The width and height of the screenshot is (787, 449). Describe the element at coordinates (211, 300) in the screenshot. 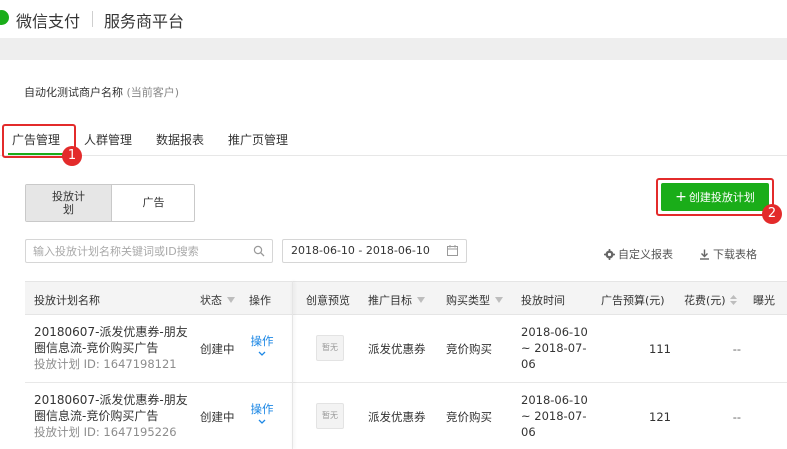

I see `col-status-label: 状态` at that location.